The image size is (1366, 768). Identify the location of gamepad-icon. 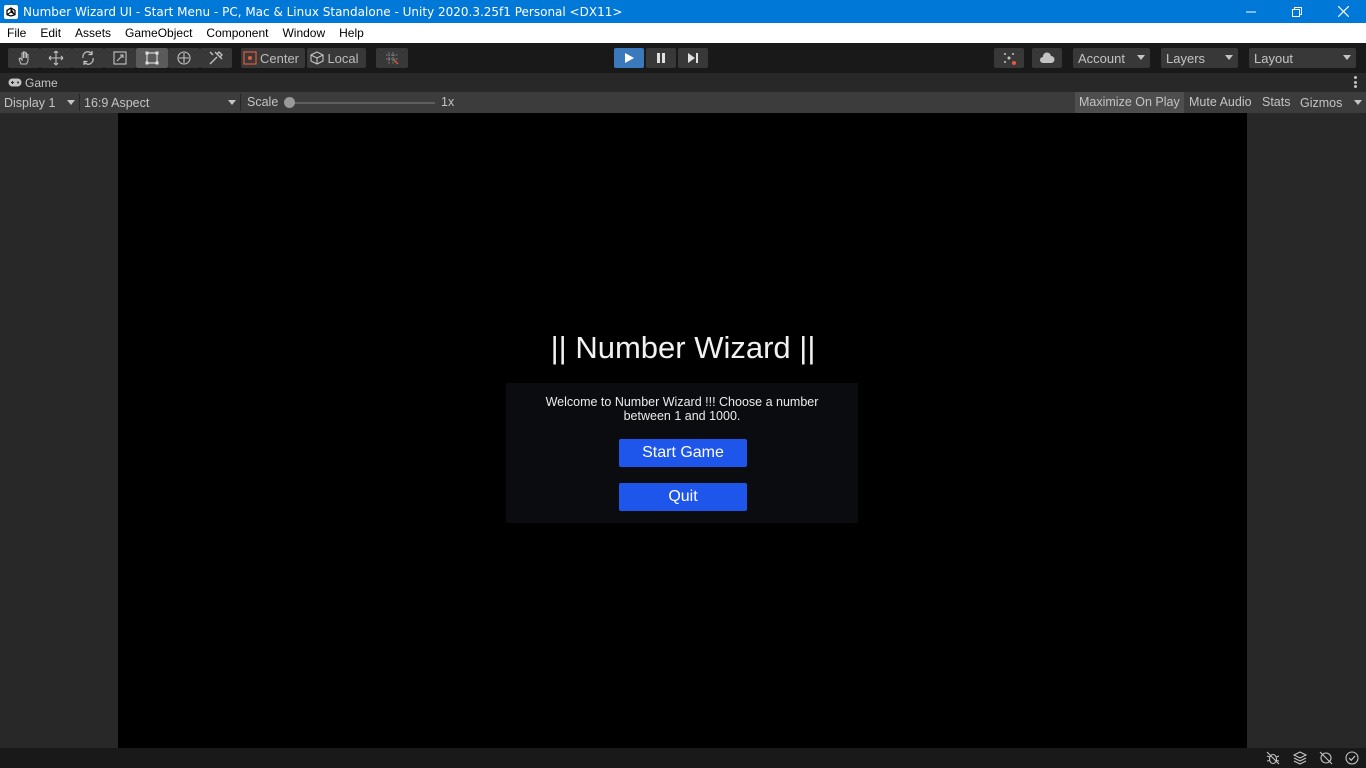
(15, 82).